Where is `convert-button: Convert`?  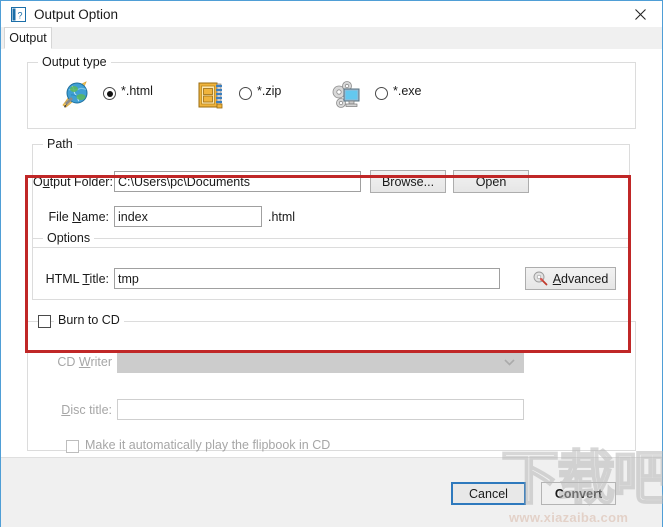 convert-button: Convert is located at coordinates (578, 493).